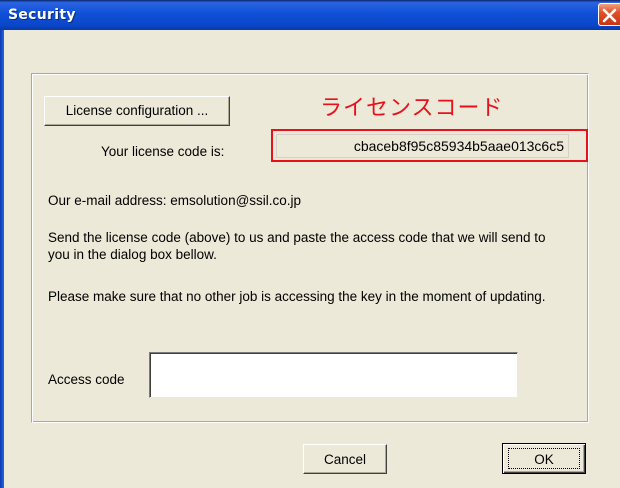 The height and width of the screenshot is (488, 620). What do you see at coordinates (86, 379) in the screenshot?
I see `access-code-label: Access code` at bounding box center [86, 379].